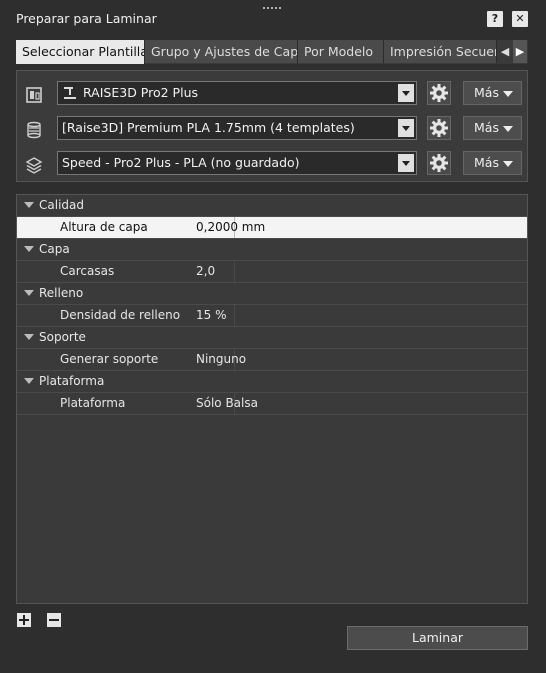 The width and height of the screenshot is (546, 673). I want to click on category-label: Soporte, so click(62, 337).